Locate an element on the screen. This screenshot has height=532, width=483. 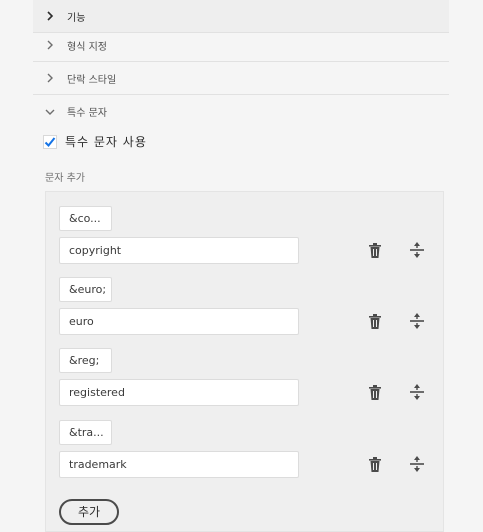
accordion-paragraph-styles: 단락 스타일 is located at coordinates (241, 78).